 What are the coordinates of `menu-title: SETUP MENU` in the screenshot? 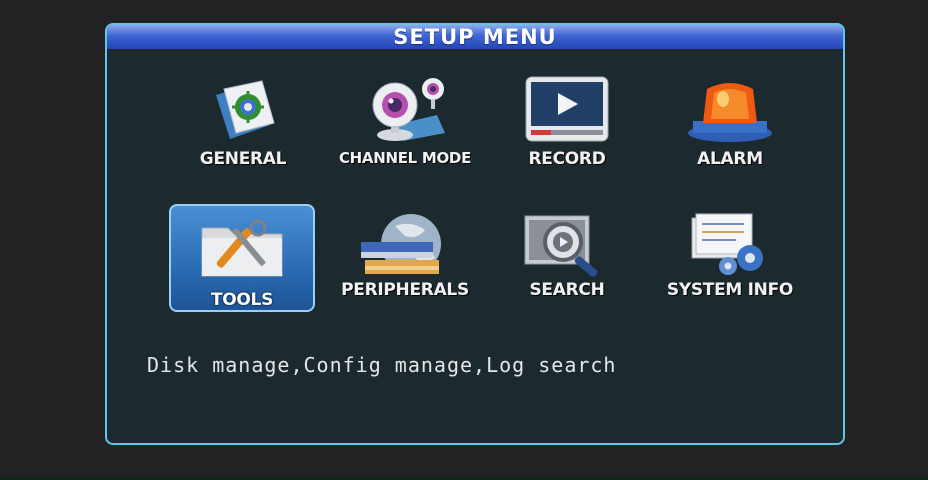 It's located at (475, 37).